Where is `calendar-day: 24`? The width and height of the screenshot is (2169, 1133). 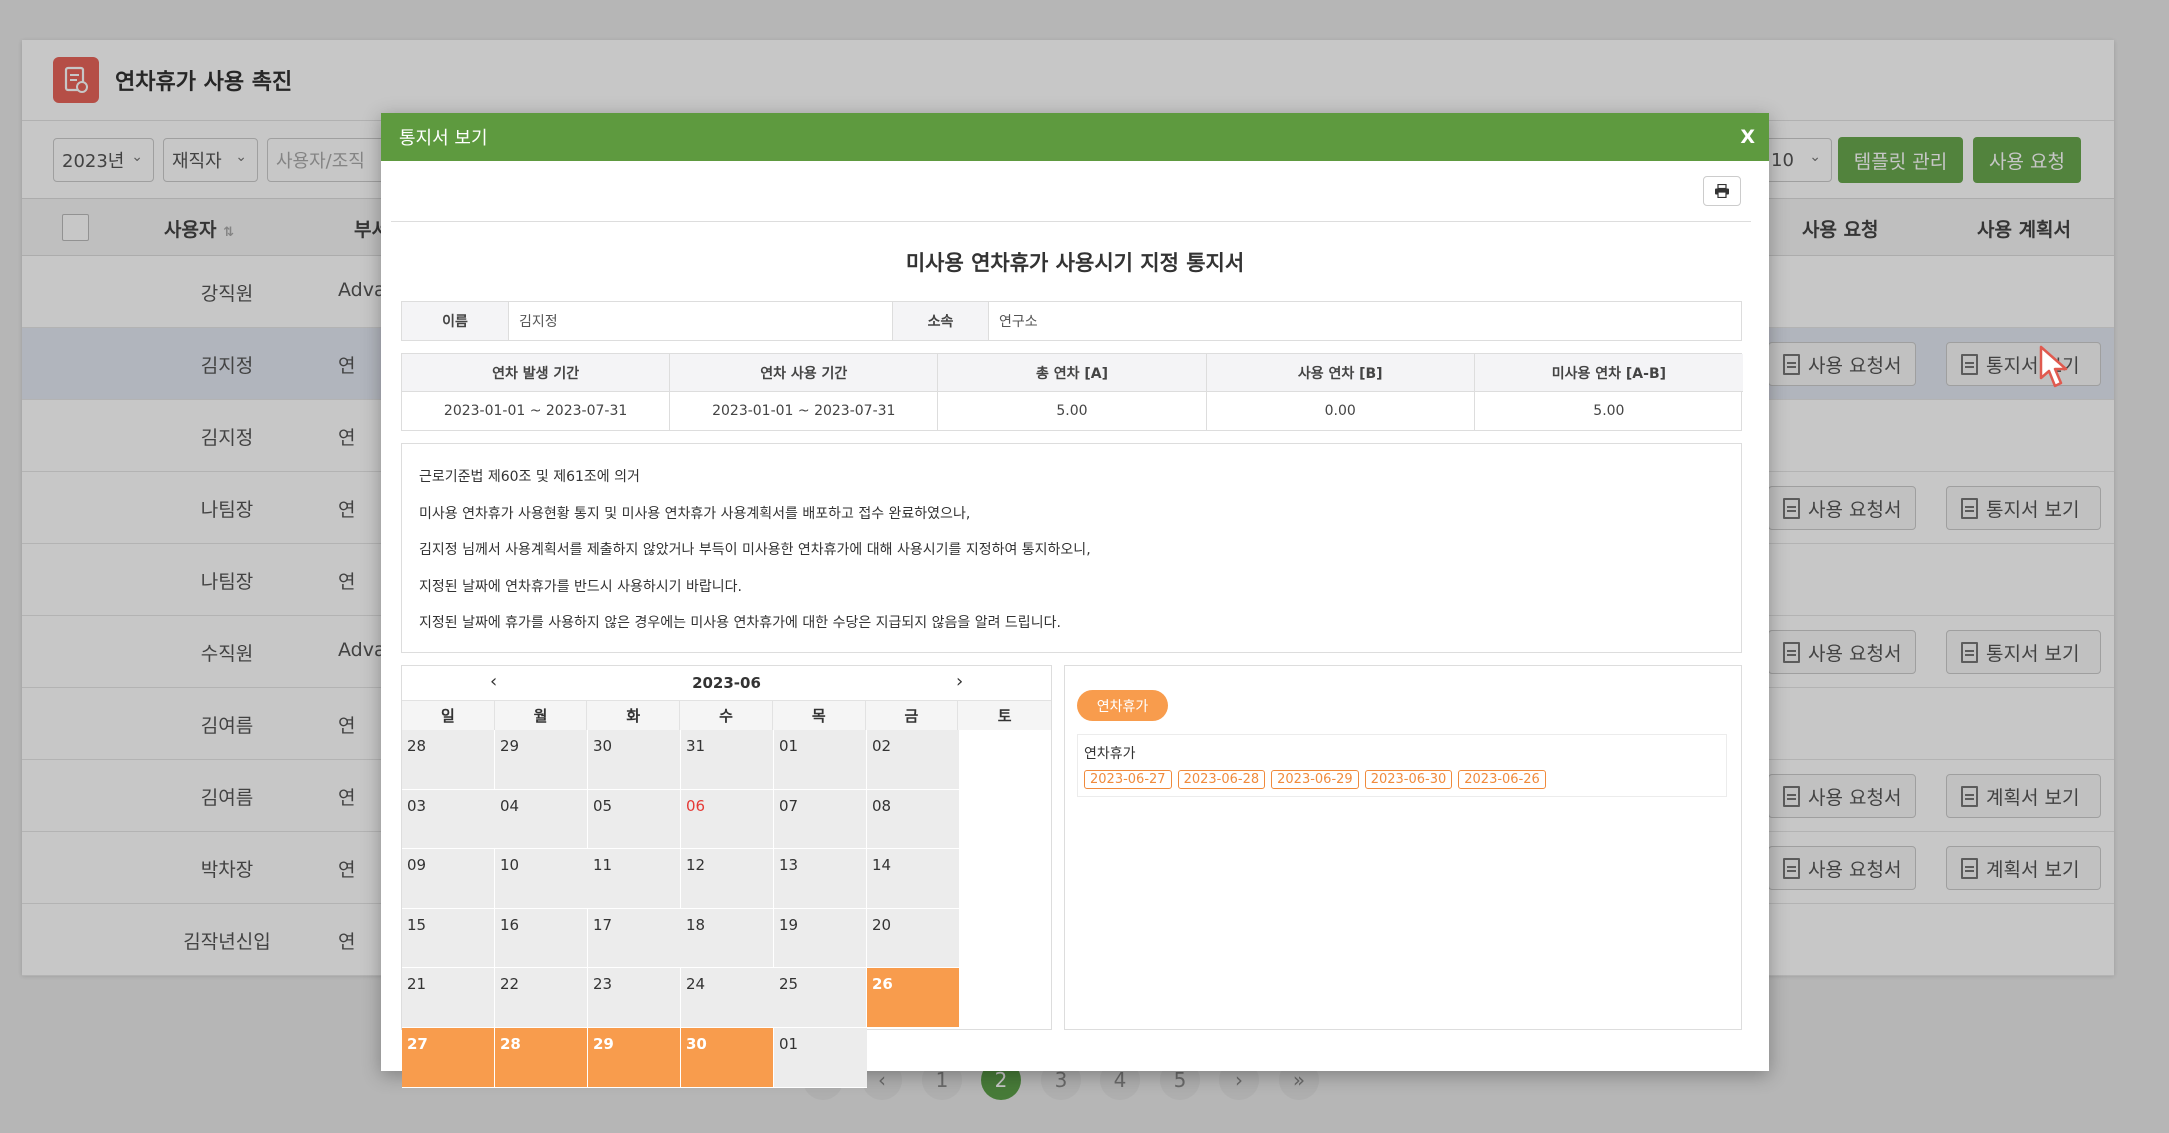
calendar-day: 24 is located at coordinates (727, 998).